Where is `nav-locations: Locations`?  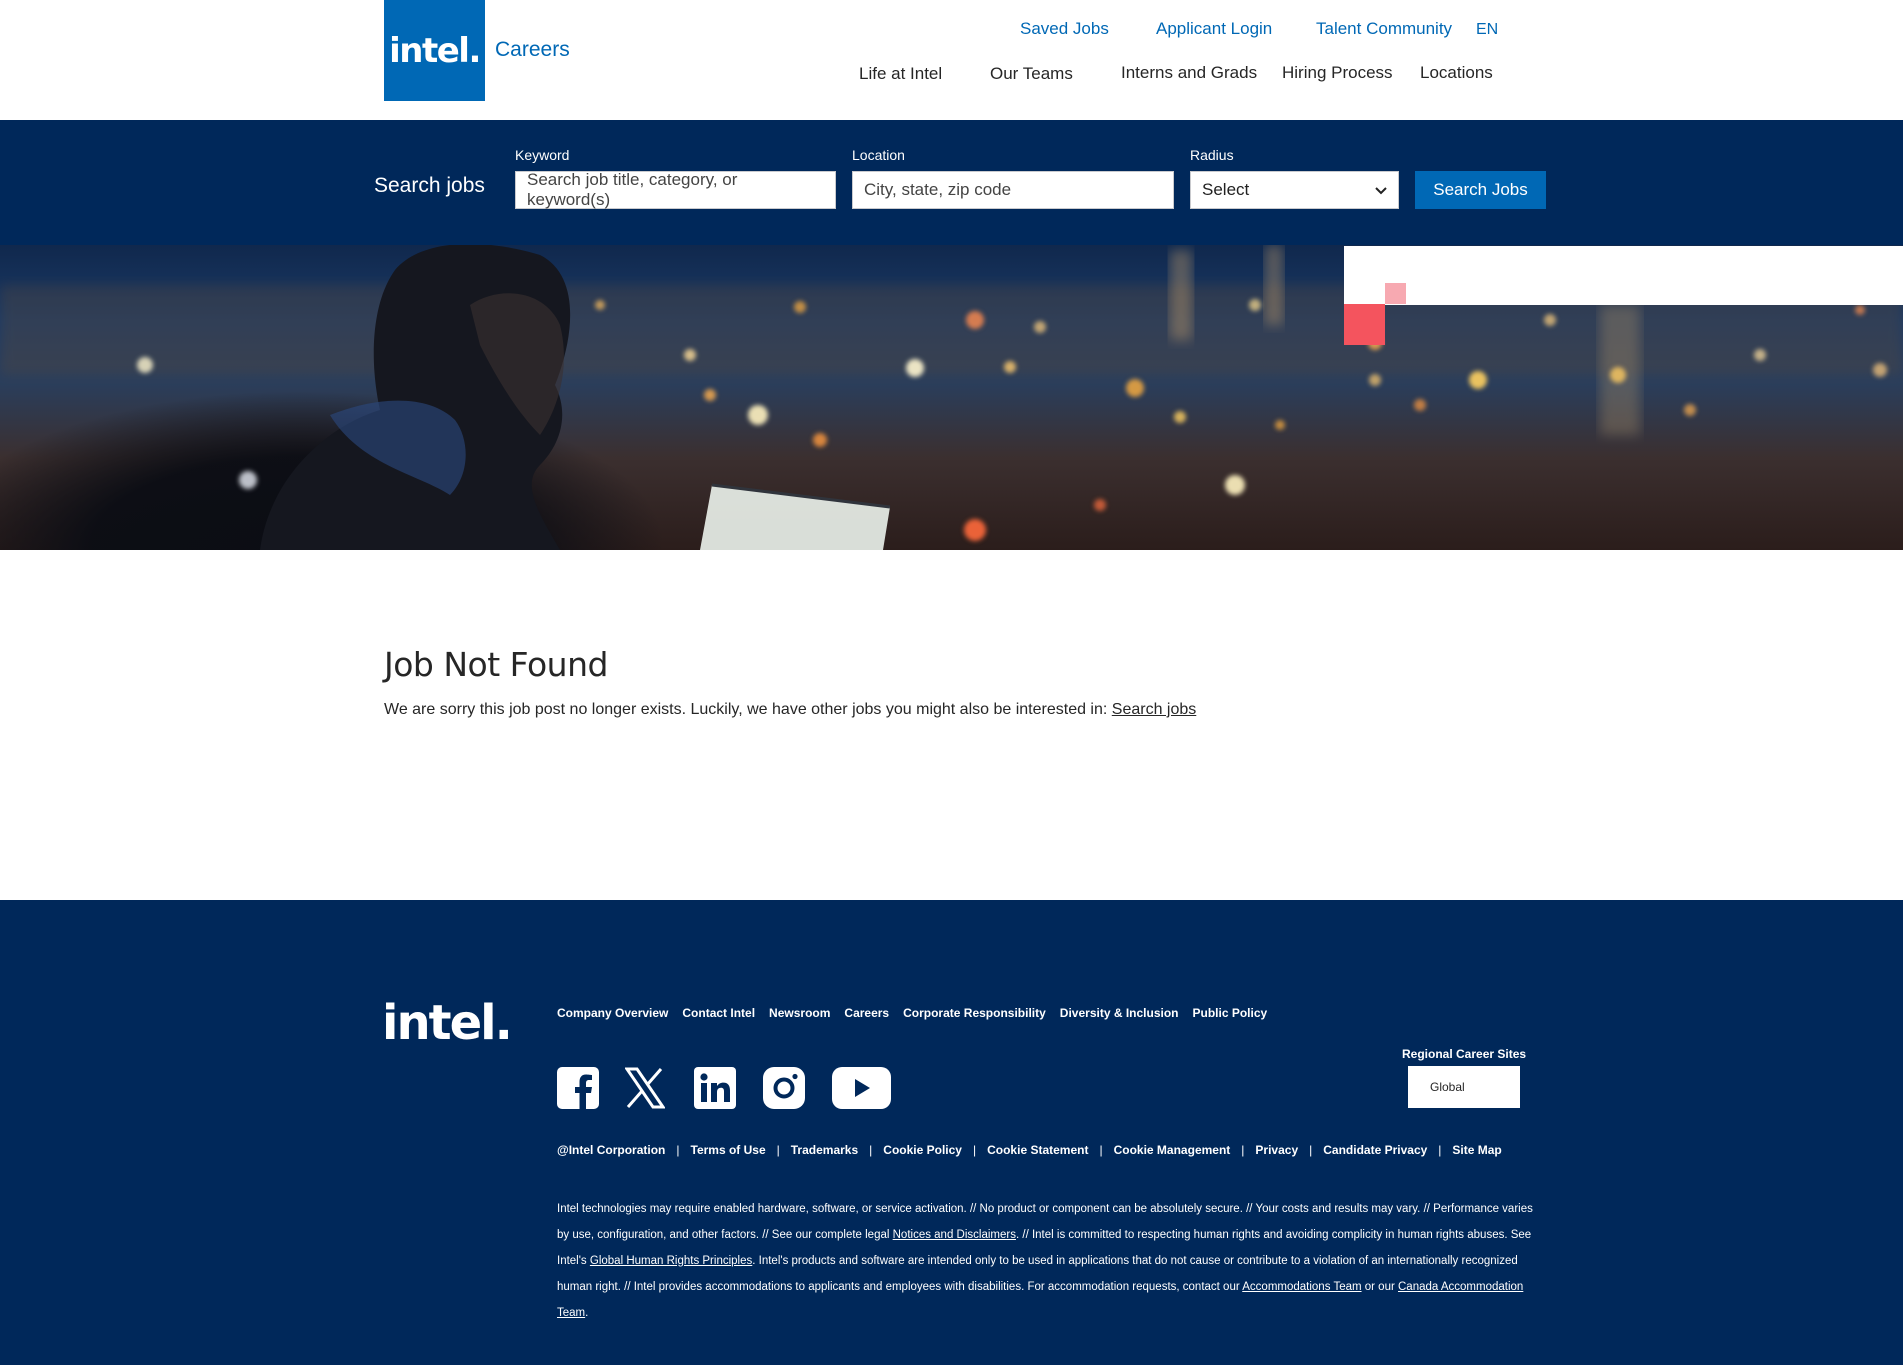
nav-locations: Locations is located at coordinates (1456, 73).